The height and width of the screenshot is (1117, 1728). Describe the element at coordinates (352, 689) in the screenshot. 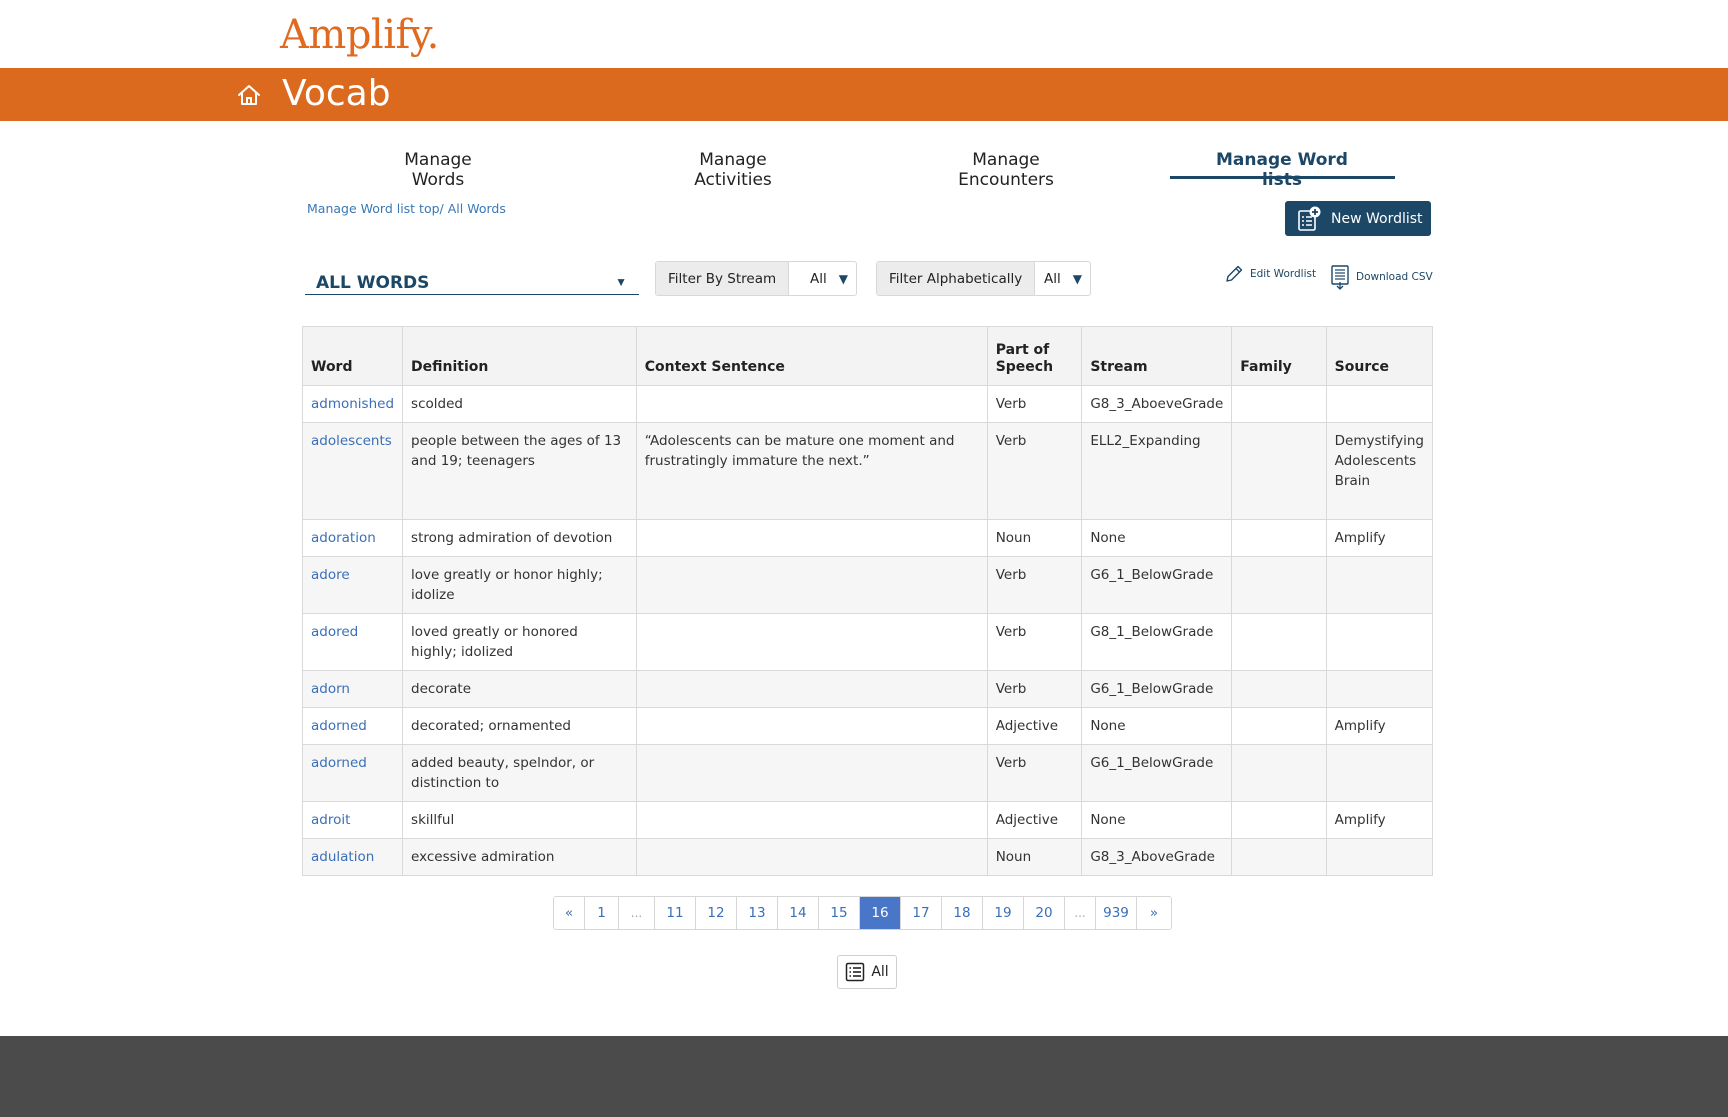

I see `word-link: adorn` at that location.